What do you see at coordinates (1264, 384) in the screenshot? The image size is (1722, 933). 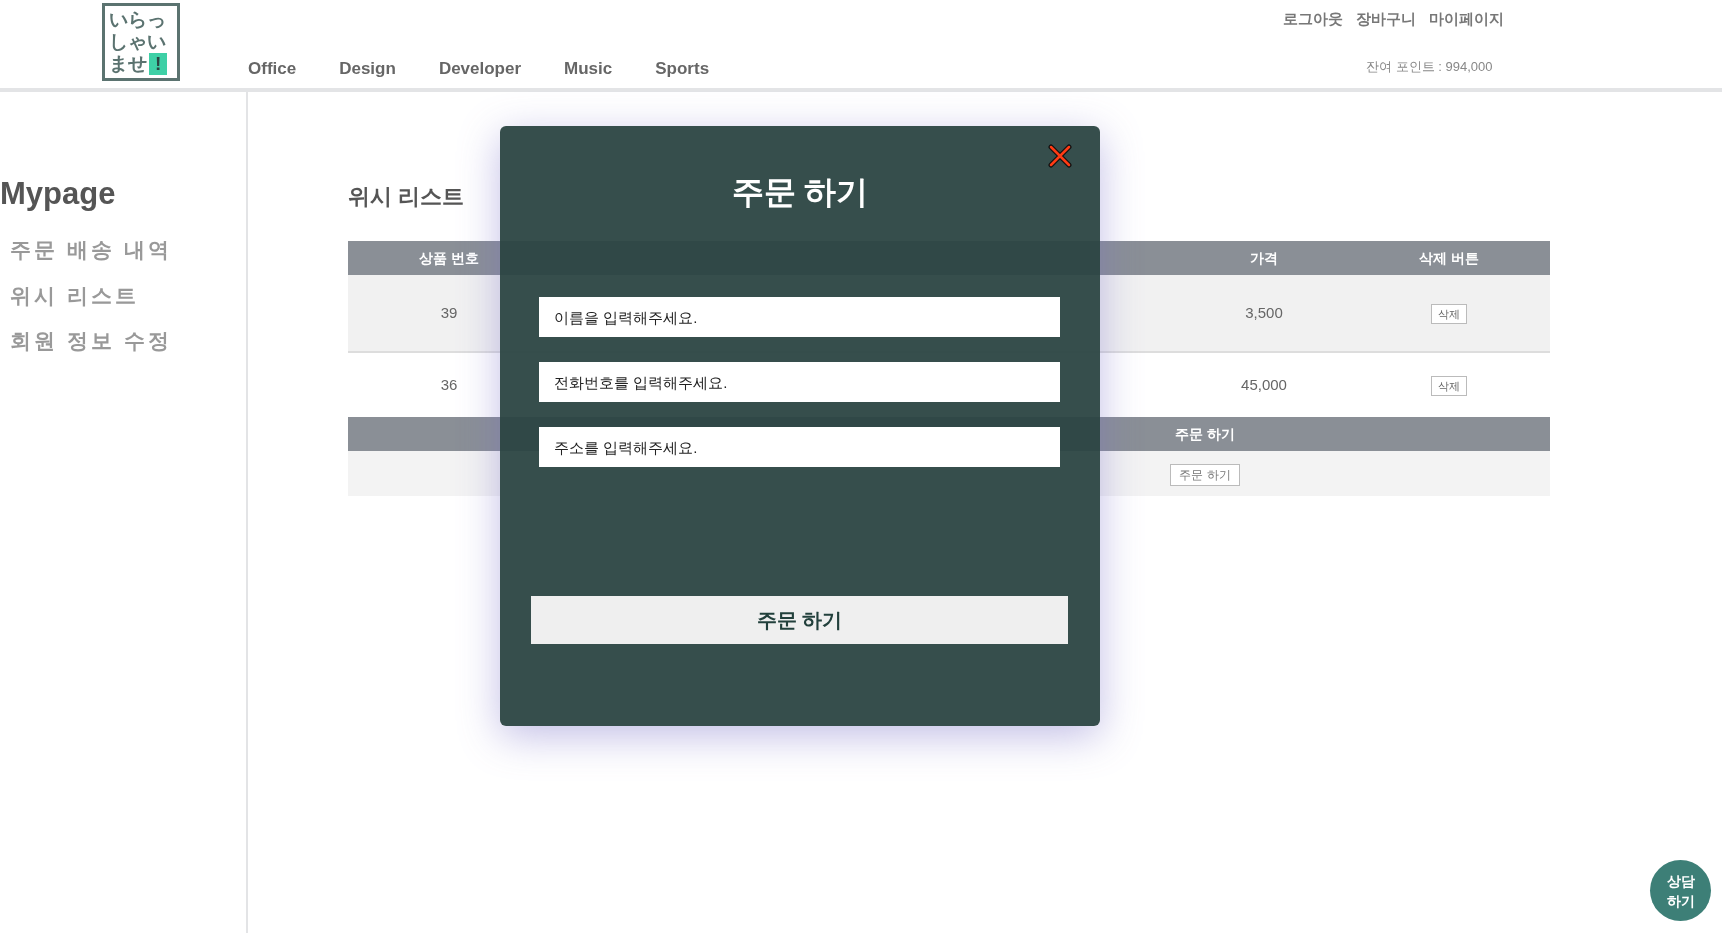 I see `table-cell: 45,000` at bounding box center [1264, 384].